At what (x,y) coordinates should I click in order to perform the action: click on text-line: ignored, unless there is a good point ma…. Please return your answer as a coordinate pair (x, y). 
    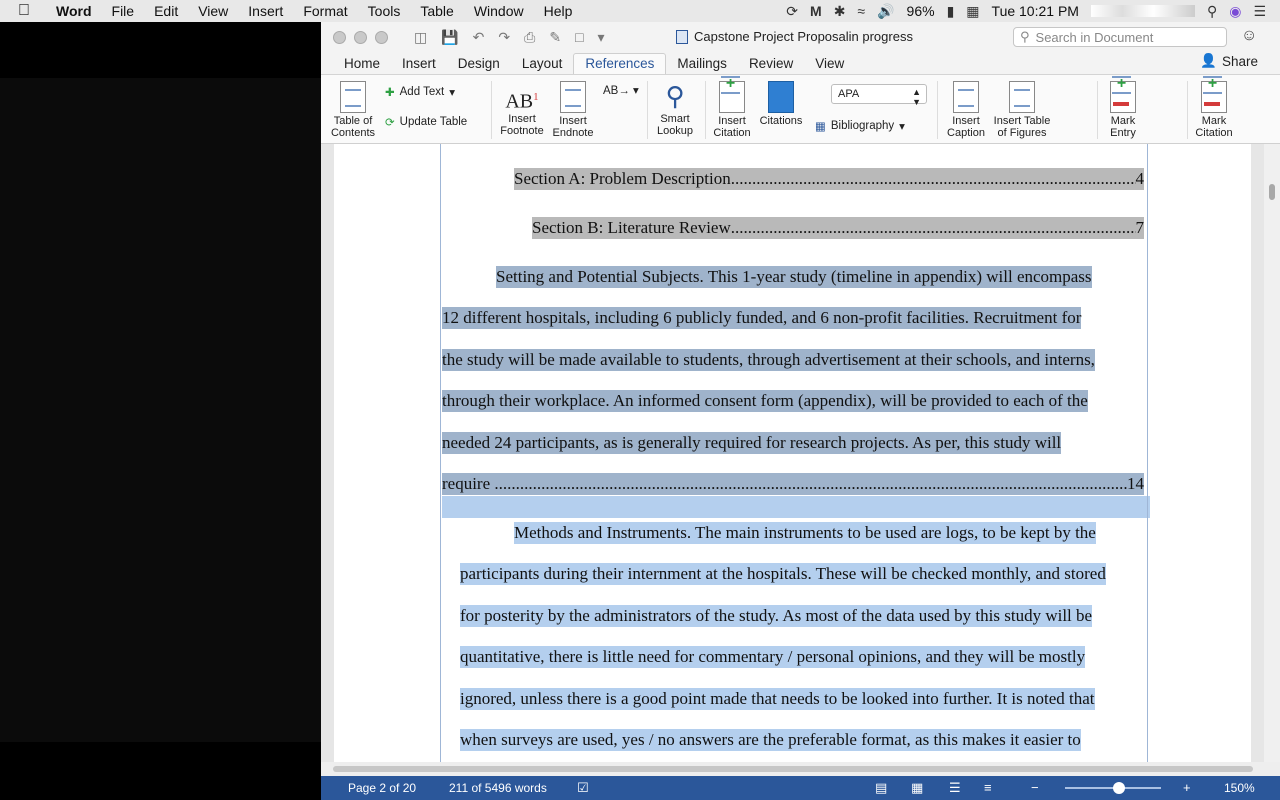
    Looking at the image, I should click on (777, 699).